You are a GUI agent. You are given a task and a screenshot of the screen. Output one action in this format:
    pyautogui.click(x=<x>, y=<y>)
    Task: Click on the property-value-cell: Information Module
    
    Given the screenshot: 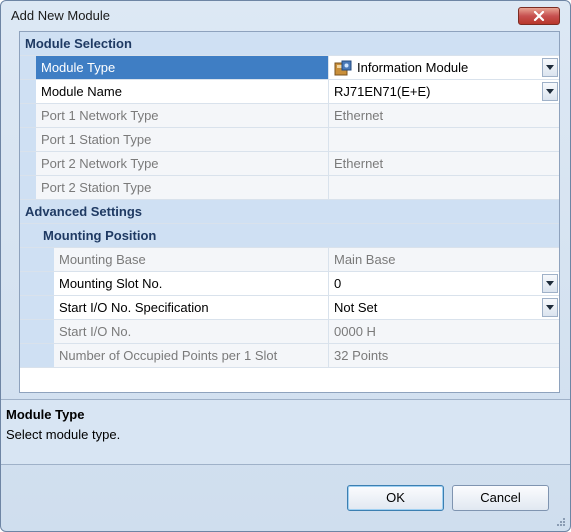 What is the action you would take?
    pyautogui.click(x=444, y=67)
    